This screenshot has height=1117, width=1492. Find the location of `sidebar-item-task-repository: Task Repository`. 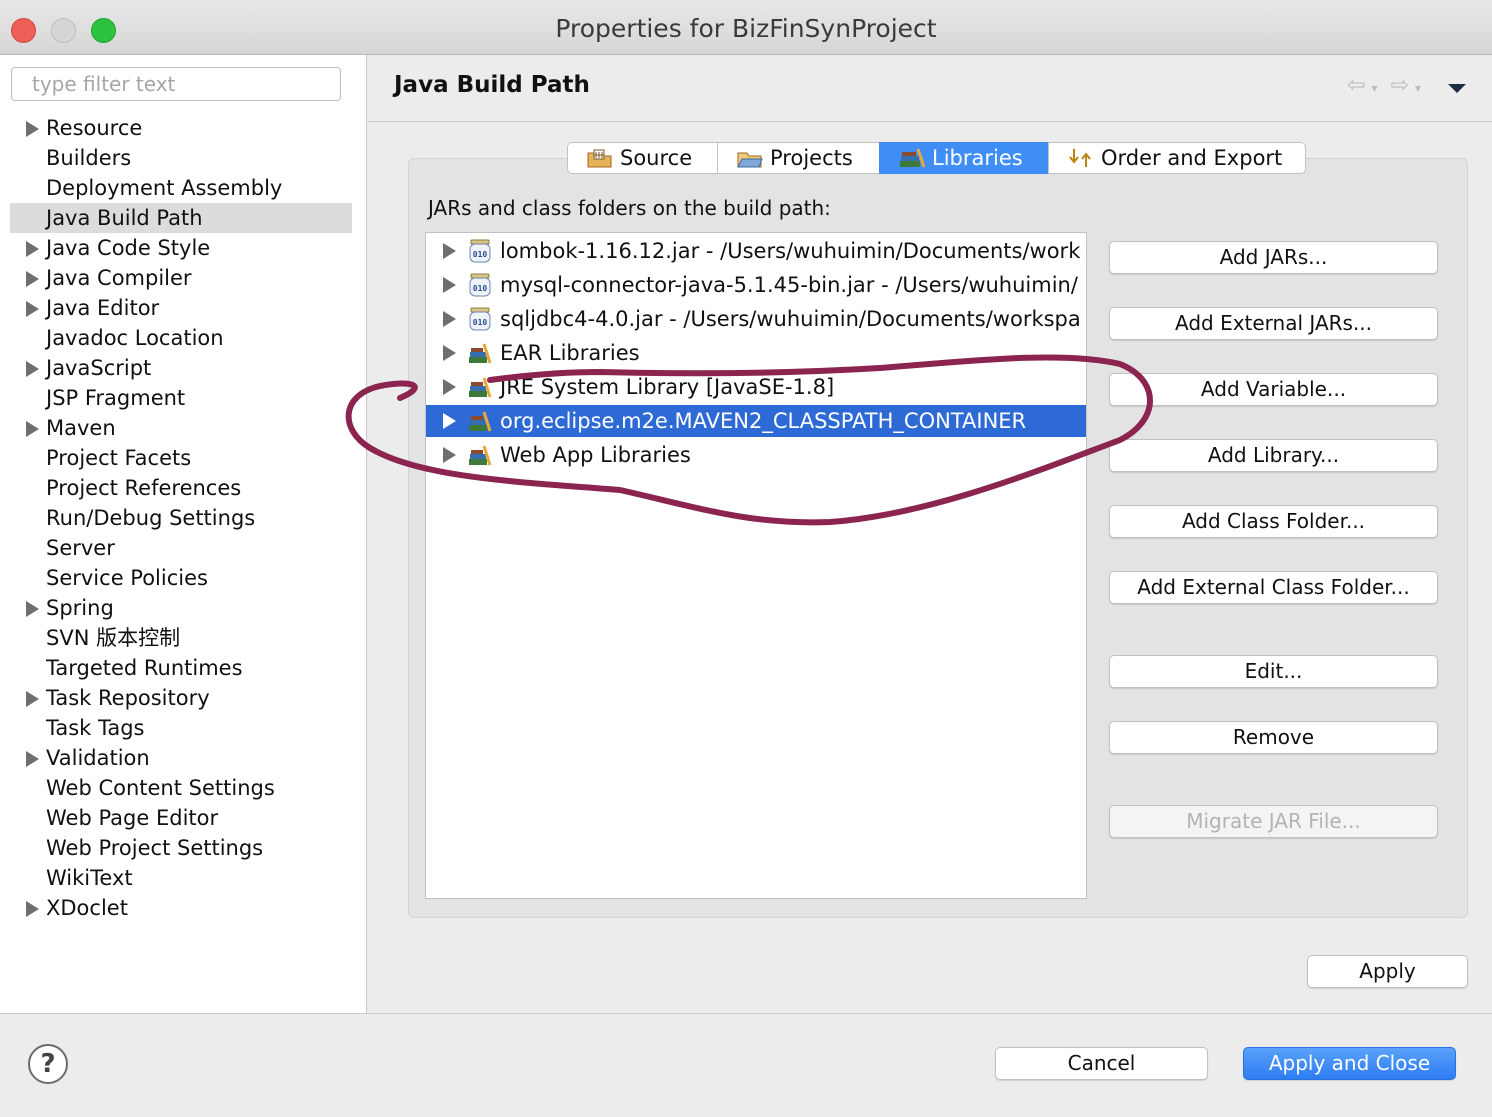

sidebar-item-task-repository: Task Repository is located at coordinates (183, 698).